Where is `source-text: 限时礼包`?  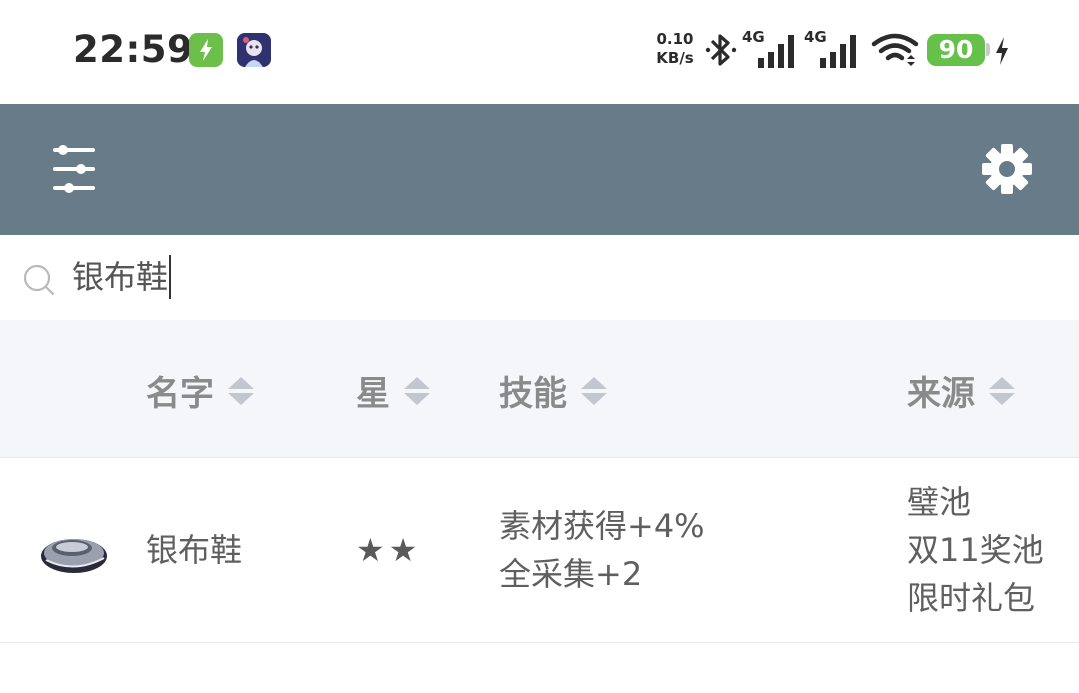 source-text: 限时礼包 is located at coordinates (971, 598).